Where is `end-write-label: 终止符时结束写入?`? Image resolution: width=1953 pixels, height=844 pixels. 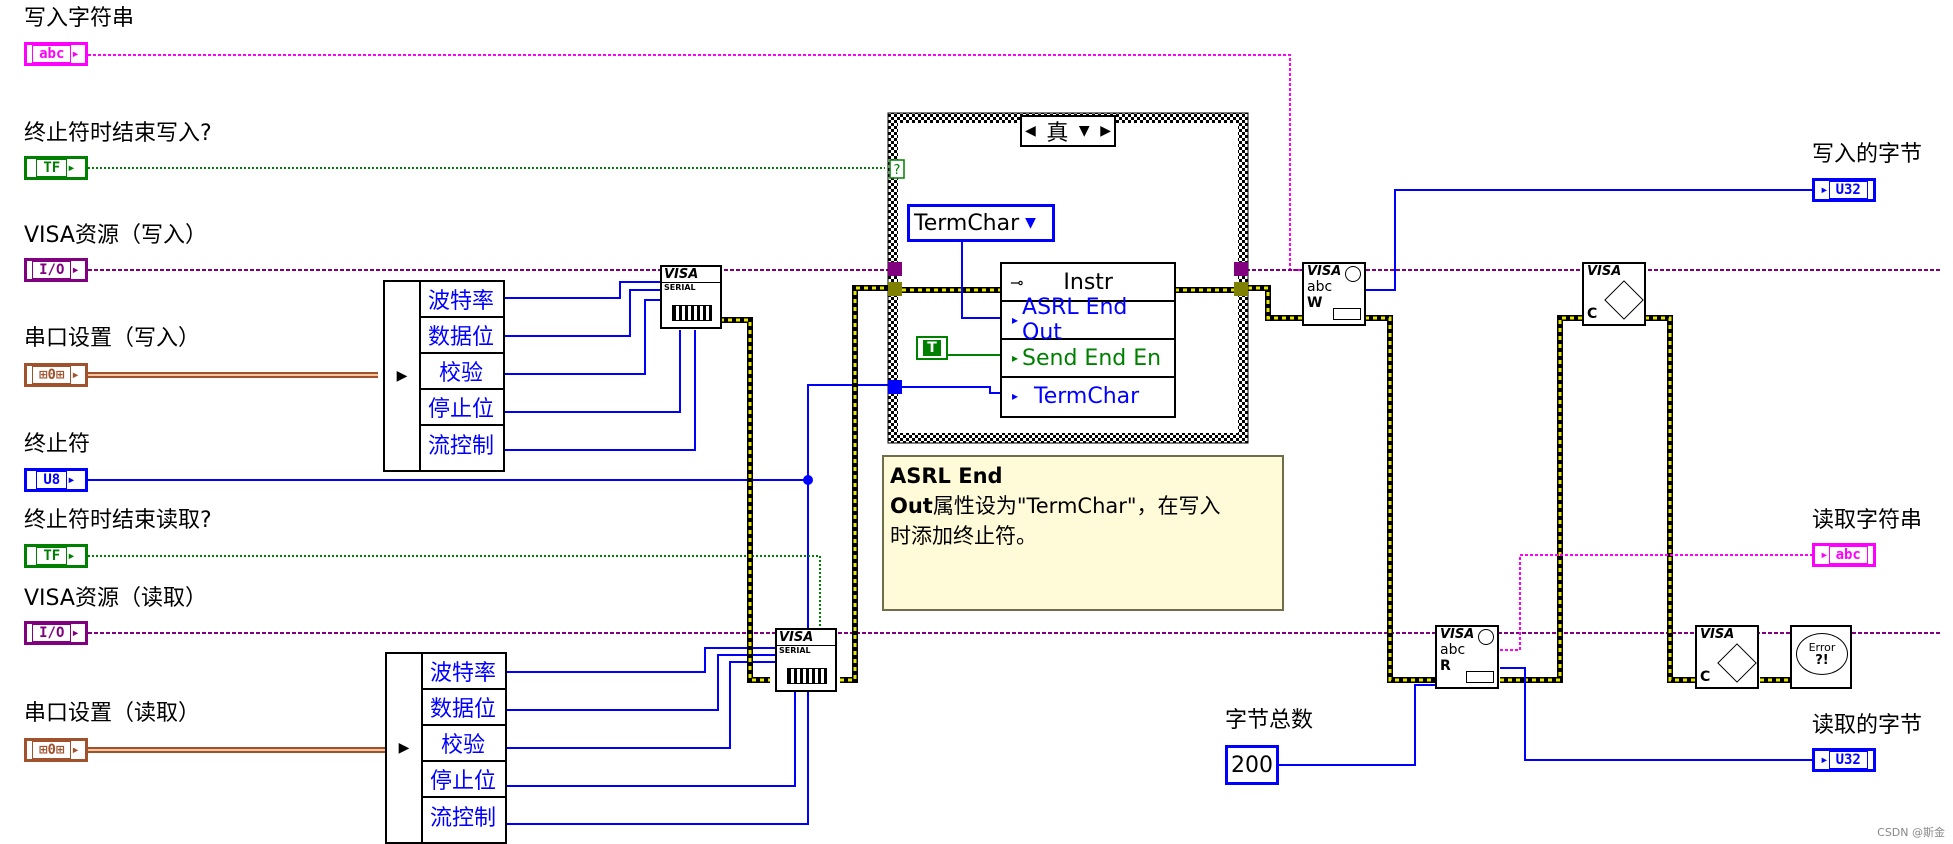
end-write-label: 终止符时结束写入? is located at coordinates (118, 133).